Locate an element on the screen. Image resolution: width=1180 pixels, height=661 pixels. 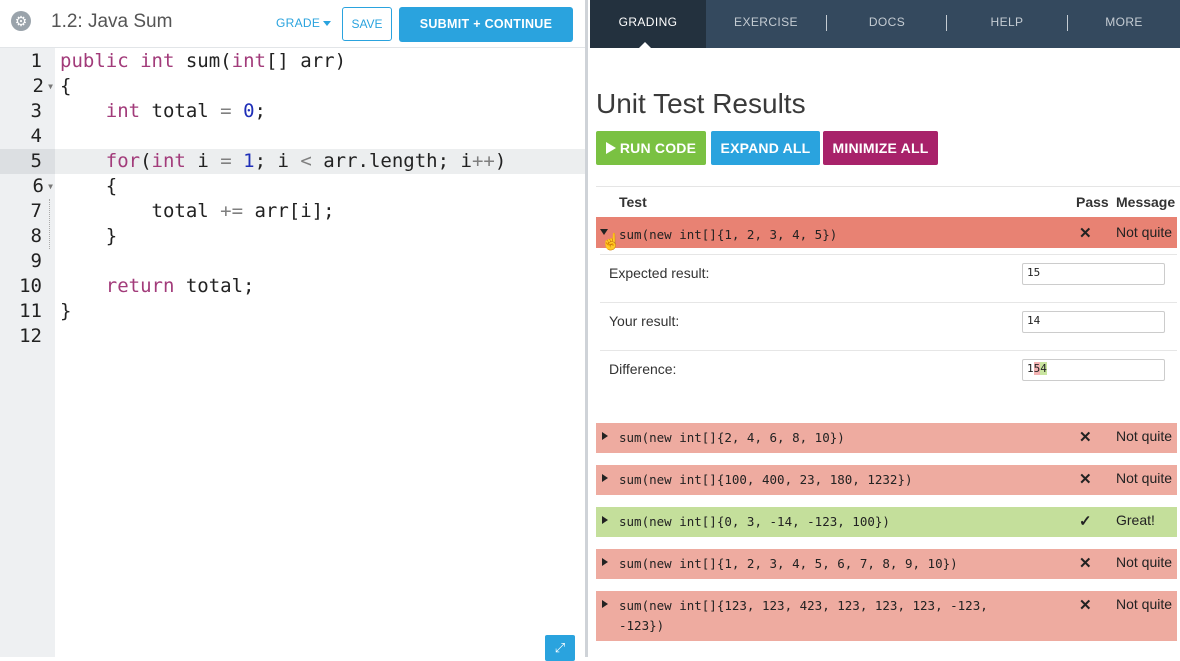
play-icon is located at coordinates (610, 148).